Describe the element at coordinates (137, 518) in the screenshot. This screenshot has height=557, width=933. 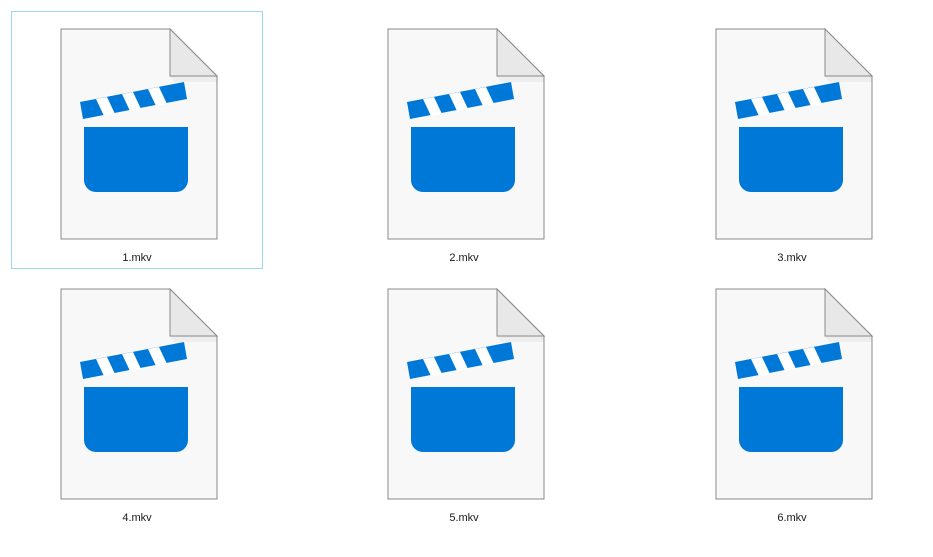
I see `file-name: 4.mkv` at that location.